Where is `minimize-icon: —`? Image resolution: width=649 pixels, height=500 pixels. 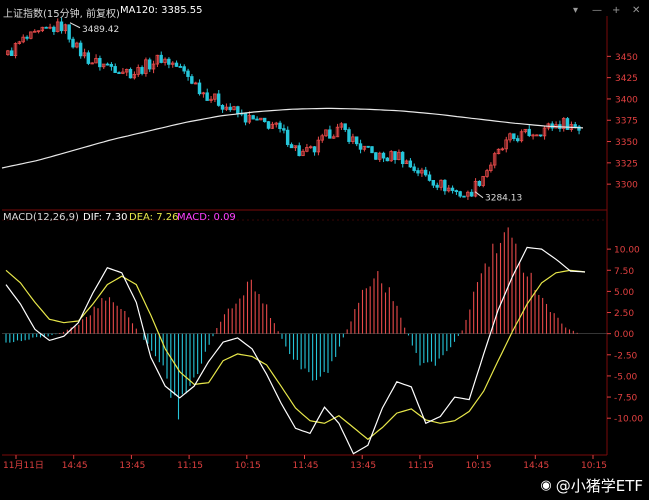 minimize-icon: — is located at coordinates (597, 10).